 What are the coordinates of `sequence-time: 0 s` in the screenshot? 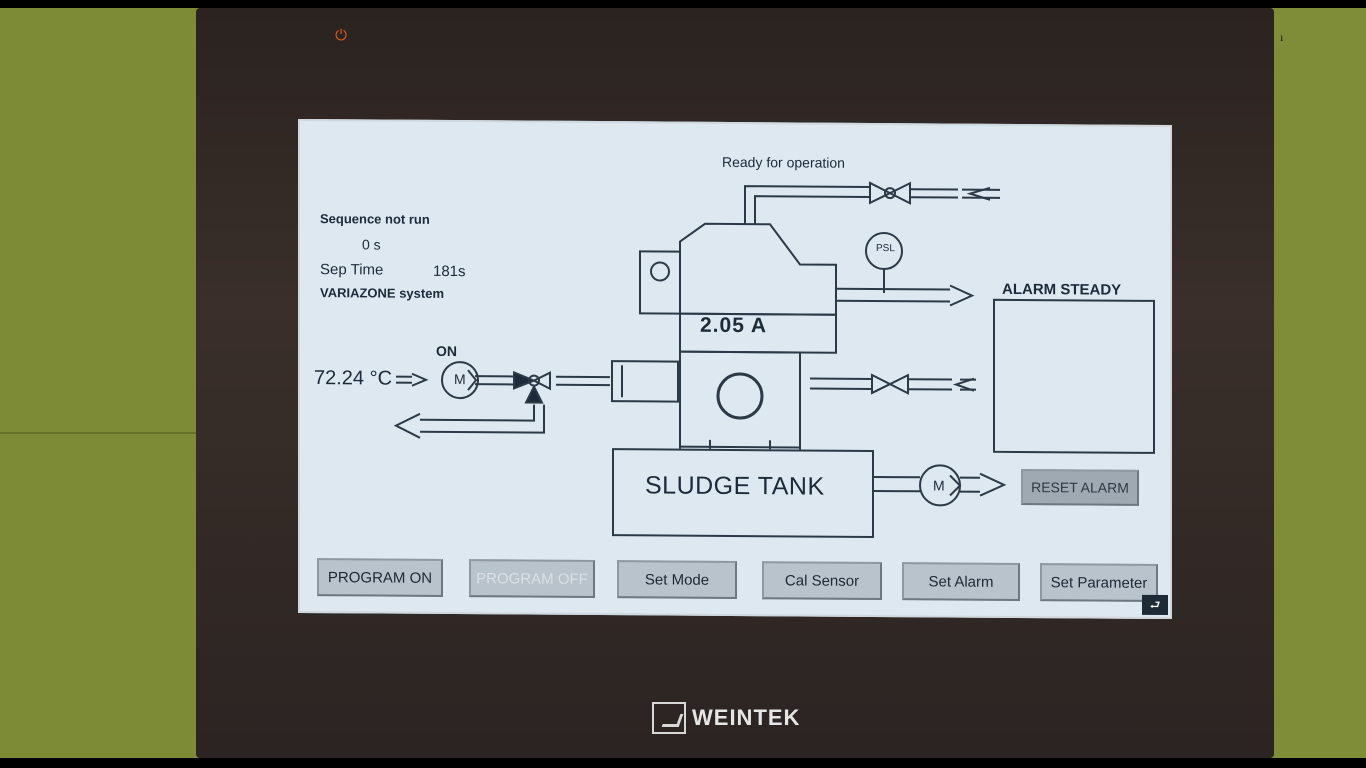 It's located at (371, 244).